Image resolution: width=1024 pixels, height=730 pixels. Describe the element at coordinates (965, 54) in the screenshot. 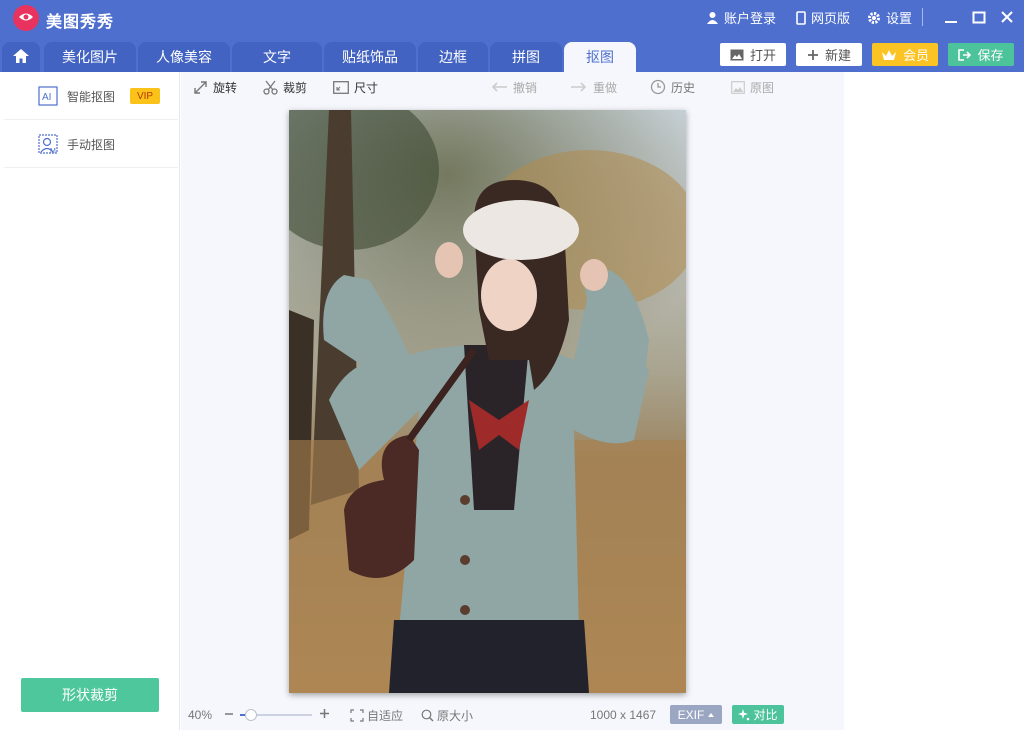

I see `export-icon` at that location.